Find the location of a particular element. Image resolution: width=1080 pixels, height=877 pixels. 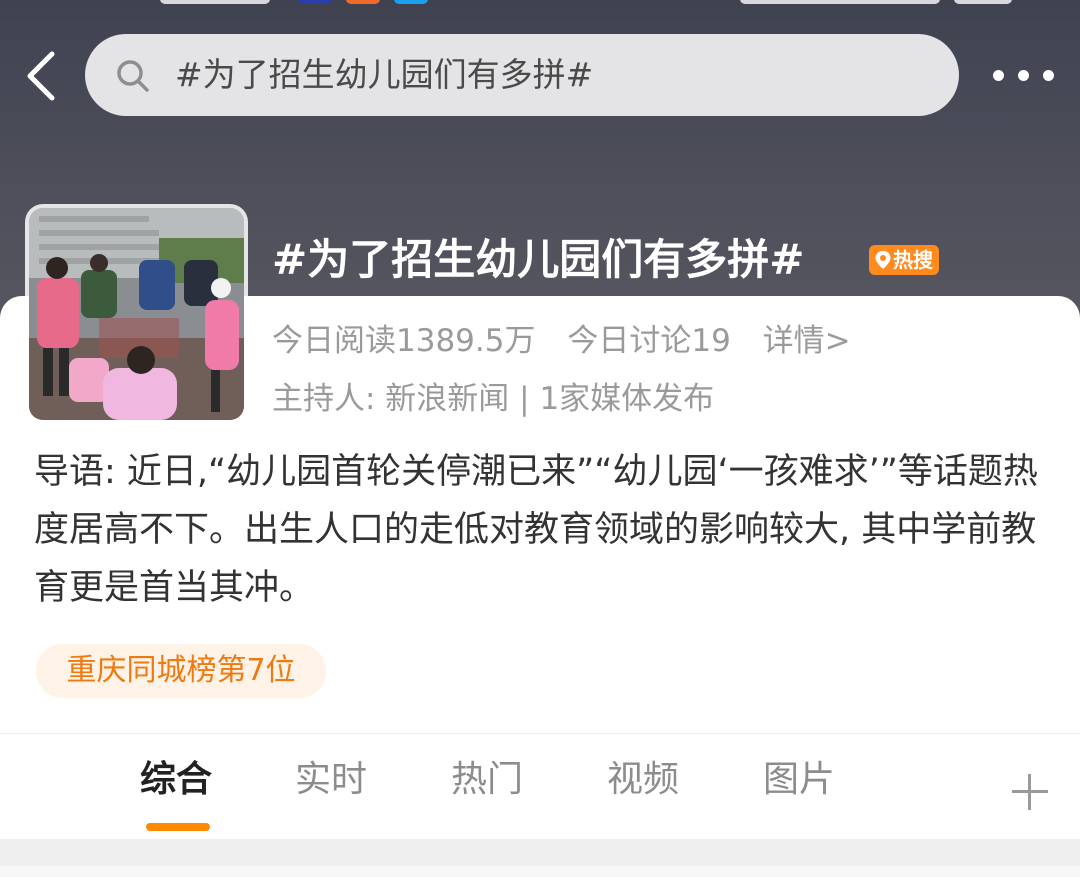

plus-icon is located at coordinates (1030, 791).